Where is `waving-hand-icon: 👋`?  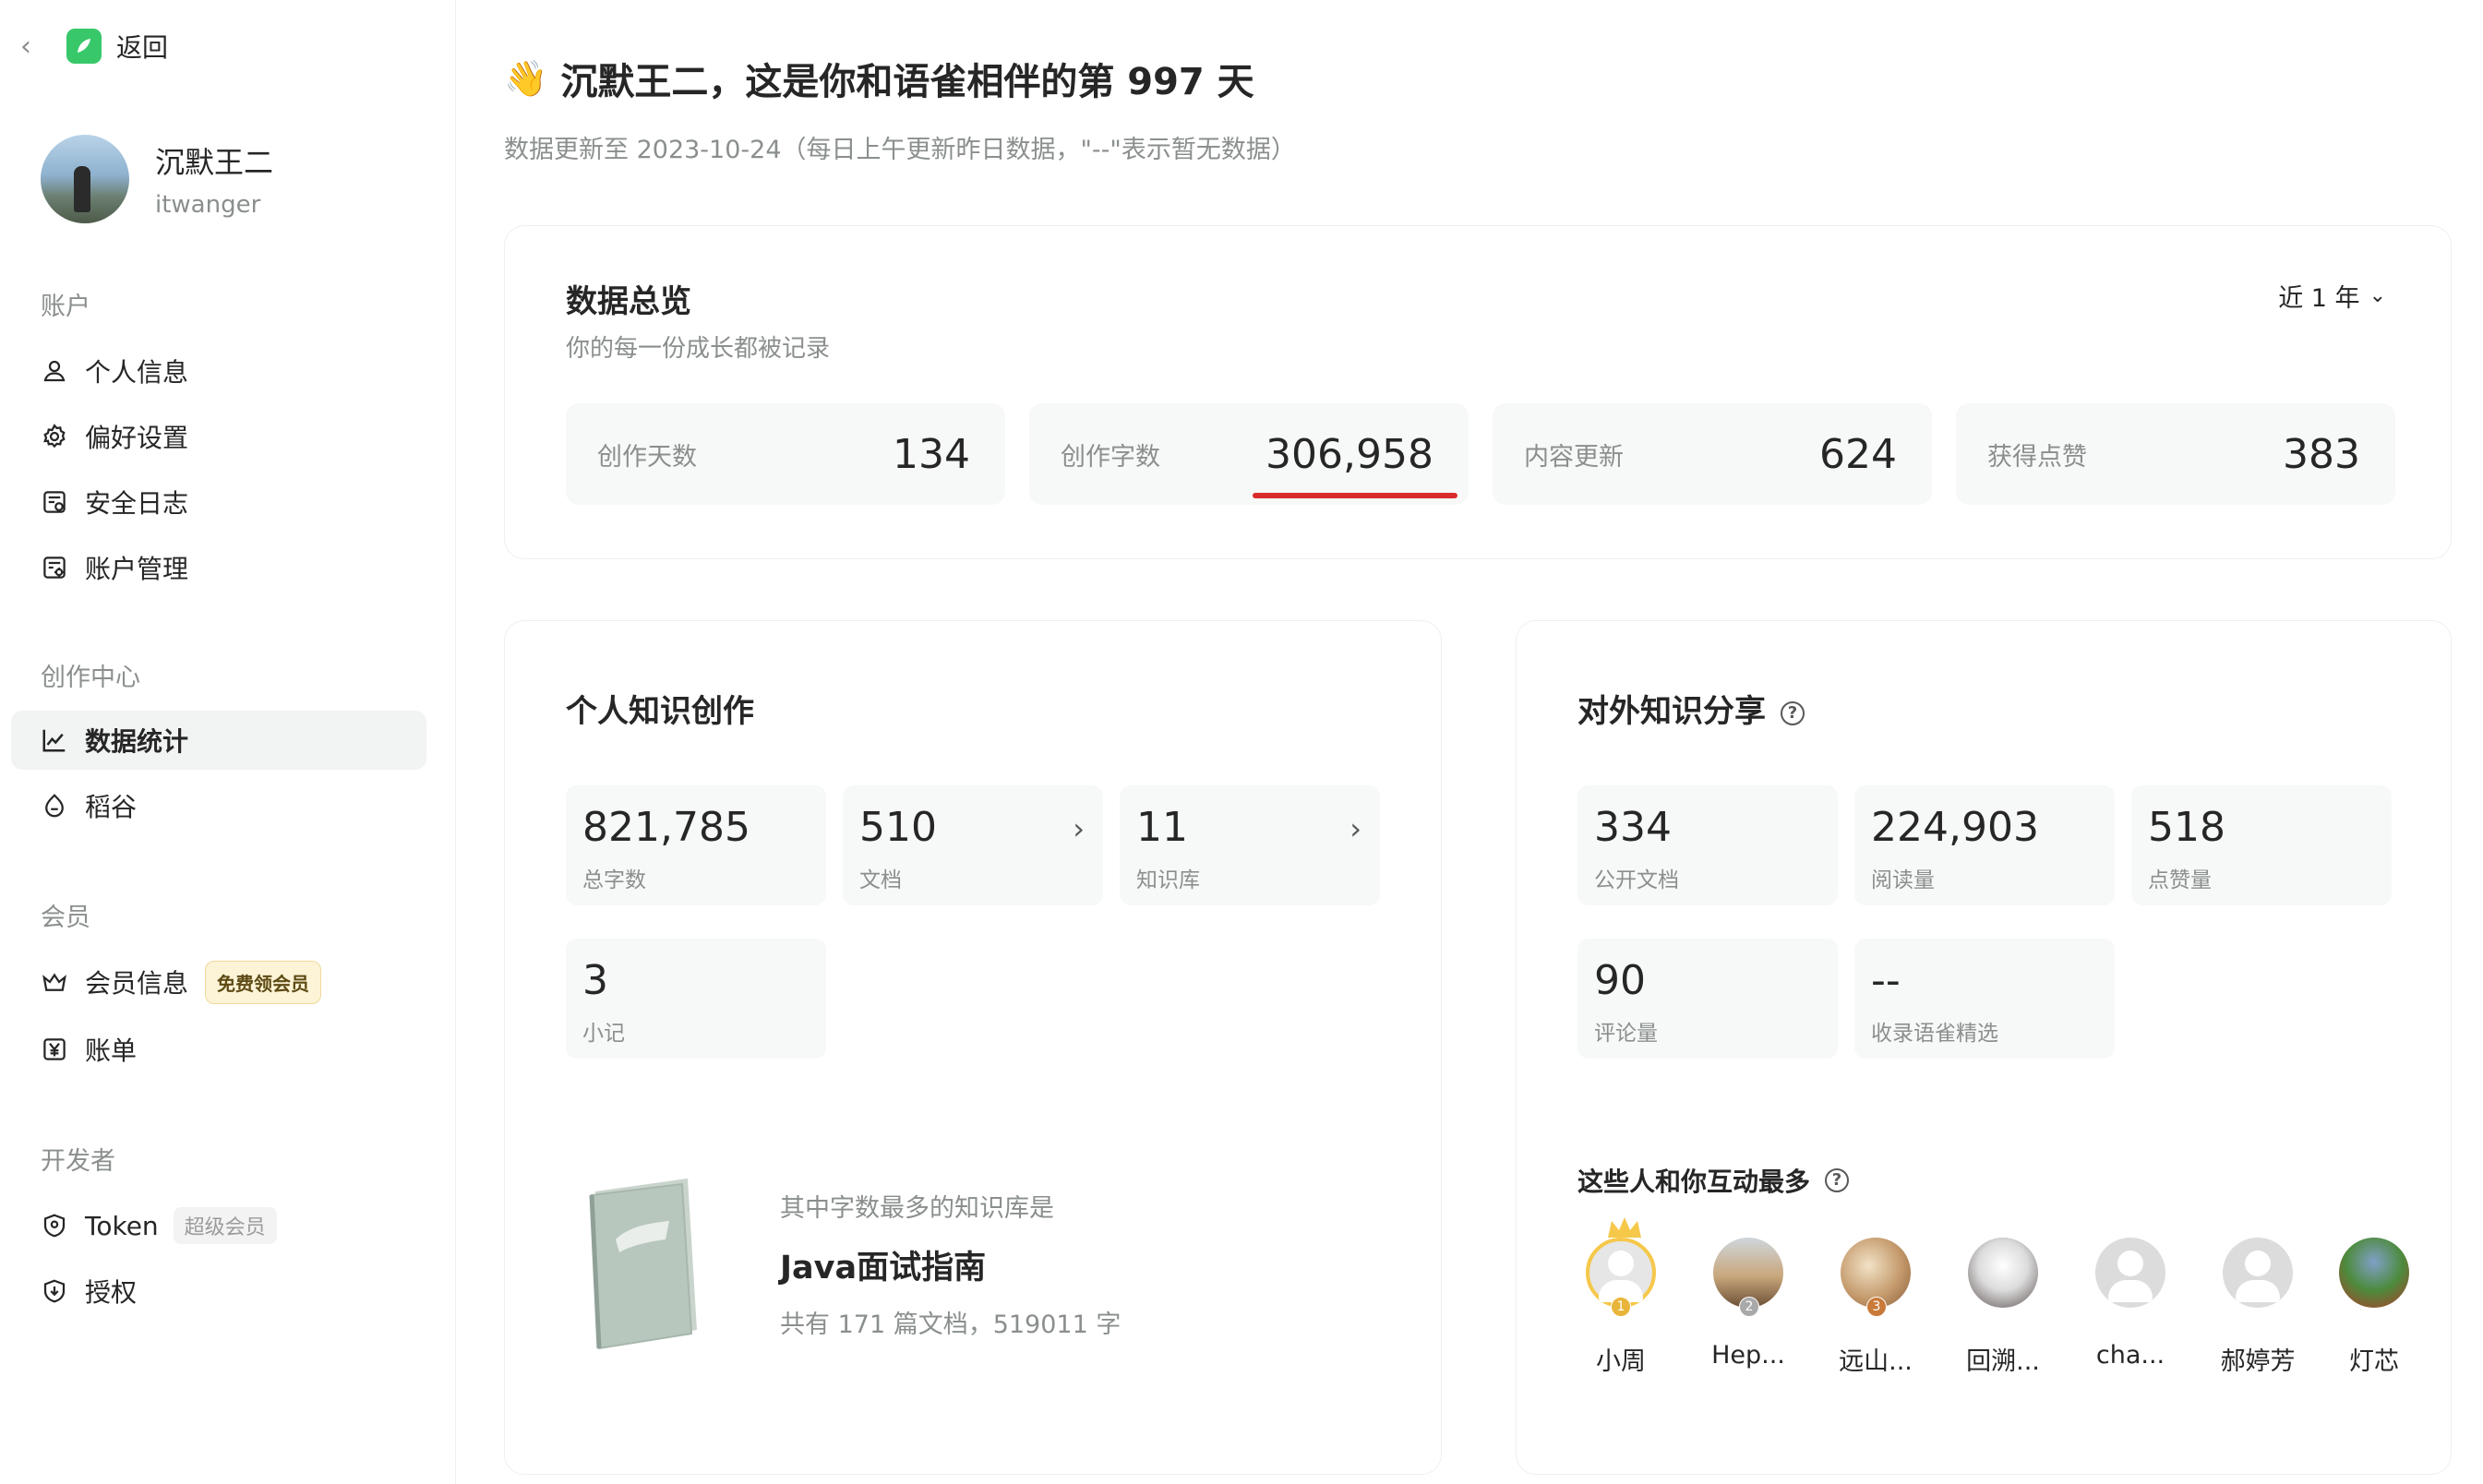
waving-hand-icon: 👋 is located at coordinates (526, 78).